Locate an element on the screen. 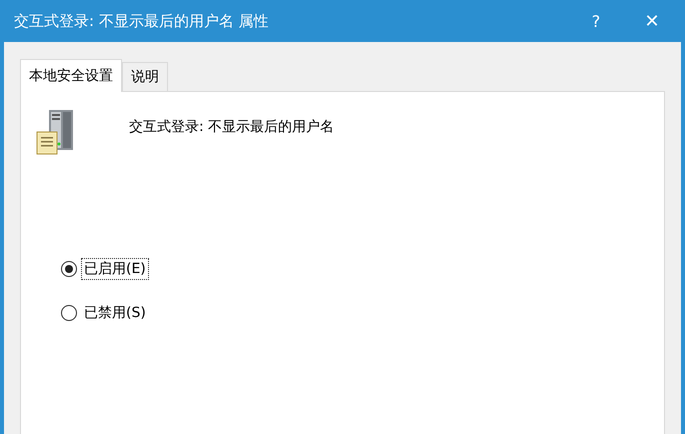  policy-name: 交互式登录: 不显示最后的用户名 is located at coordinates (231, 127).